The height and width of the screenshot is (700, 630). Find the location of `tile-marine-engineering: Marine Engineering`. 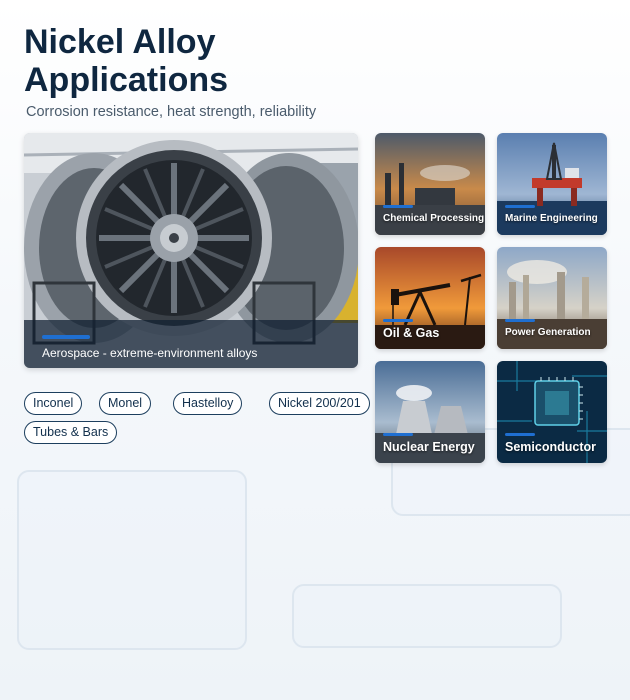

tile-marine-engineering: Marine Engineering is located at coordinates (552, 184).